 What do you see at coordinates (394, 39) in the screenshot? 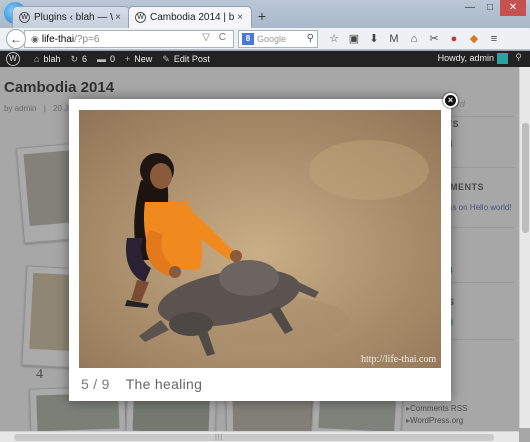
I see `gmail-icon: M` at bounding box center [394, 39].